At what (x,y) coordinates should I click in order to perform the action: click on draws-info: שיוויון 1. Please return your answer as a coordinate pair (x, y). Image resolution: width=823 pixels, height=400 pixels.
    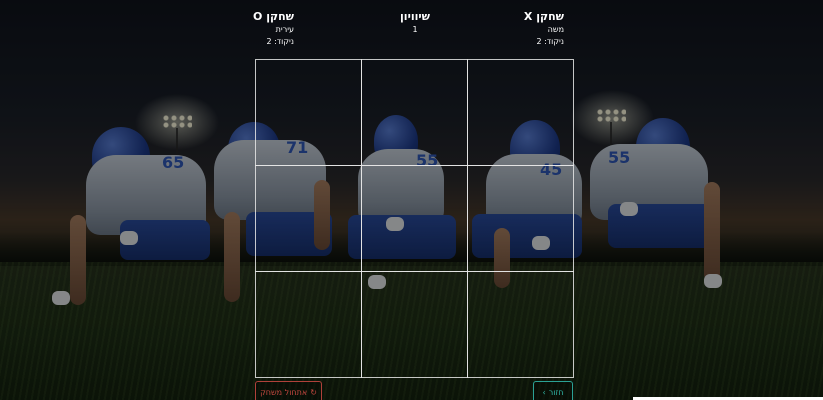
    Looking at the image, I should click on (415, 23).